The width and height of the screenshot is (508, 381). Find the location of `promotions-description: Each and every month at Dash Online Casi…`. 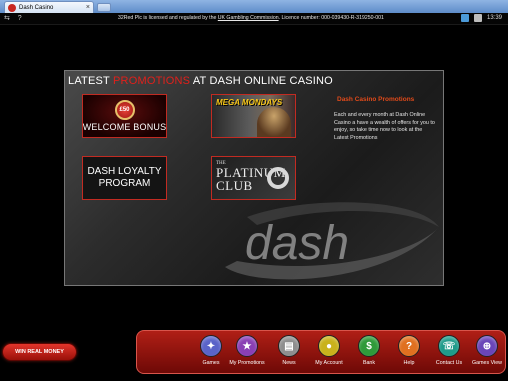

promotions-description: Each and every month at Dash Online Casi… is located at coordinates (384, 126).